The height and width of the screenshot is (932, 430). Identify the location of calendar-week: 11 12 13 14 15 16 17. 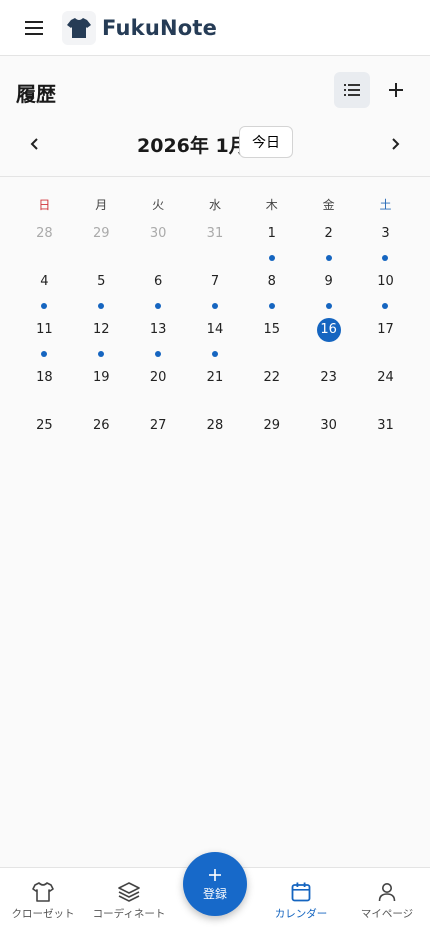
(215, 338).